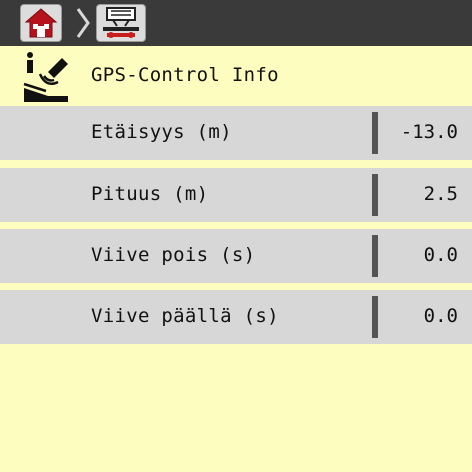 The image size is (472, 472). Describe the element at coordinates (236, 133) in the screenshot. I see `setting-row-distance: Etäisyys (m) -13.0` at that location.